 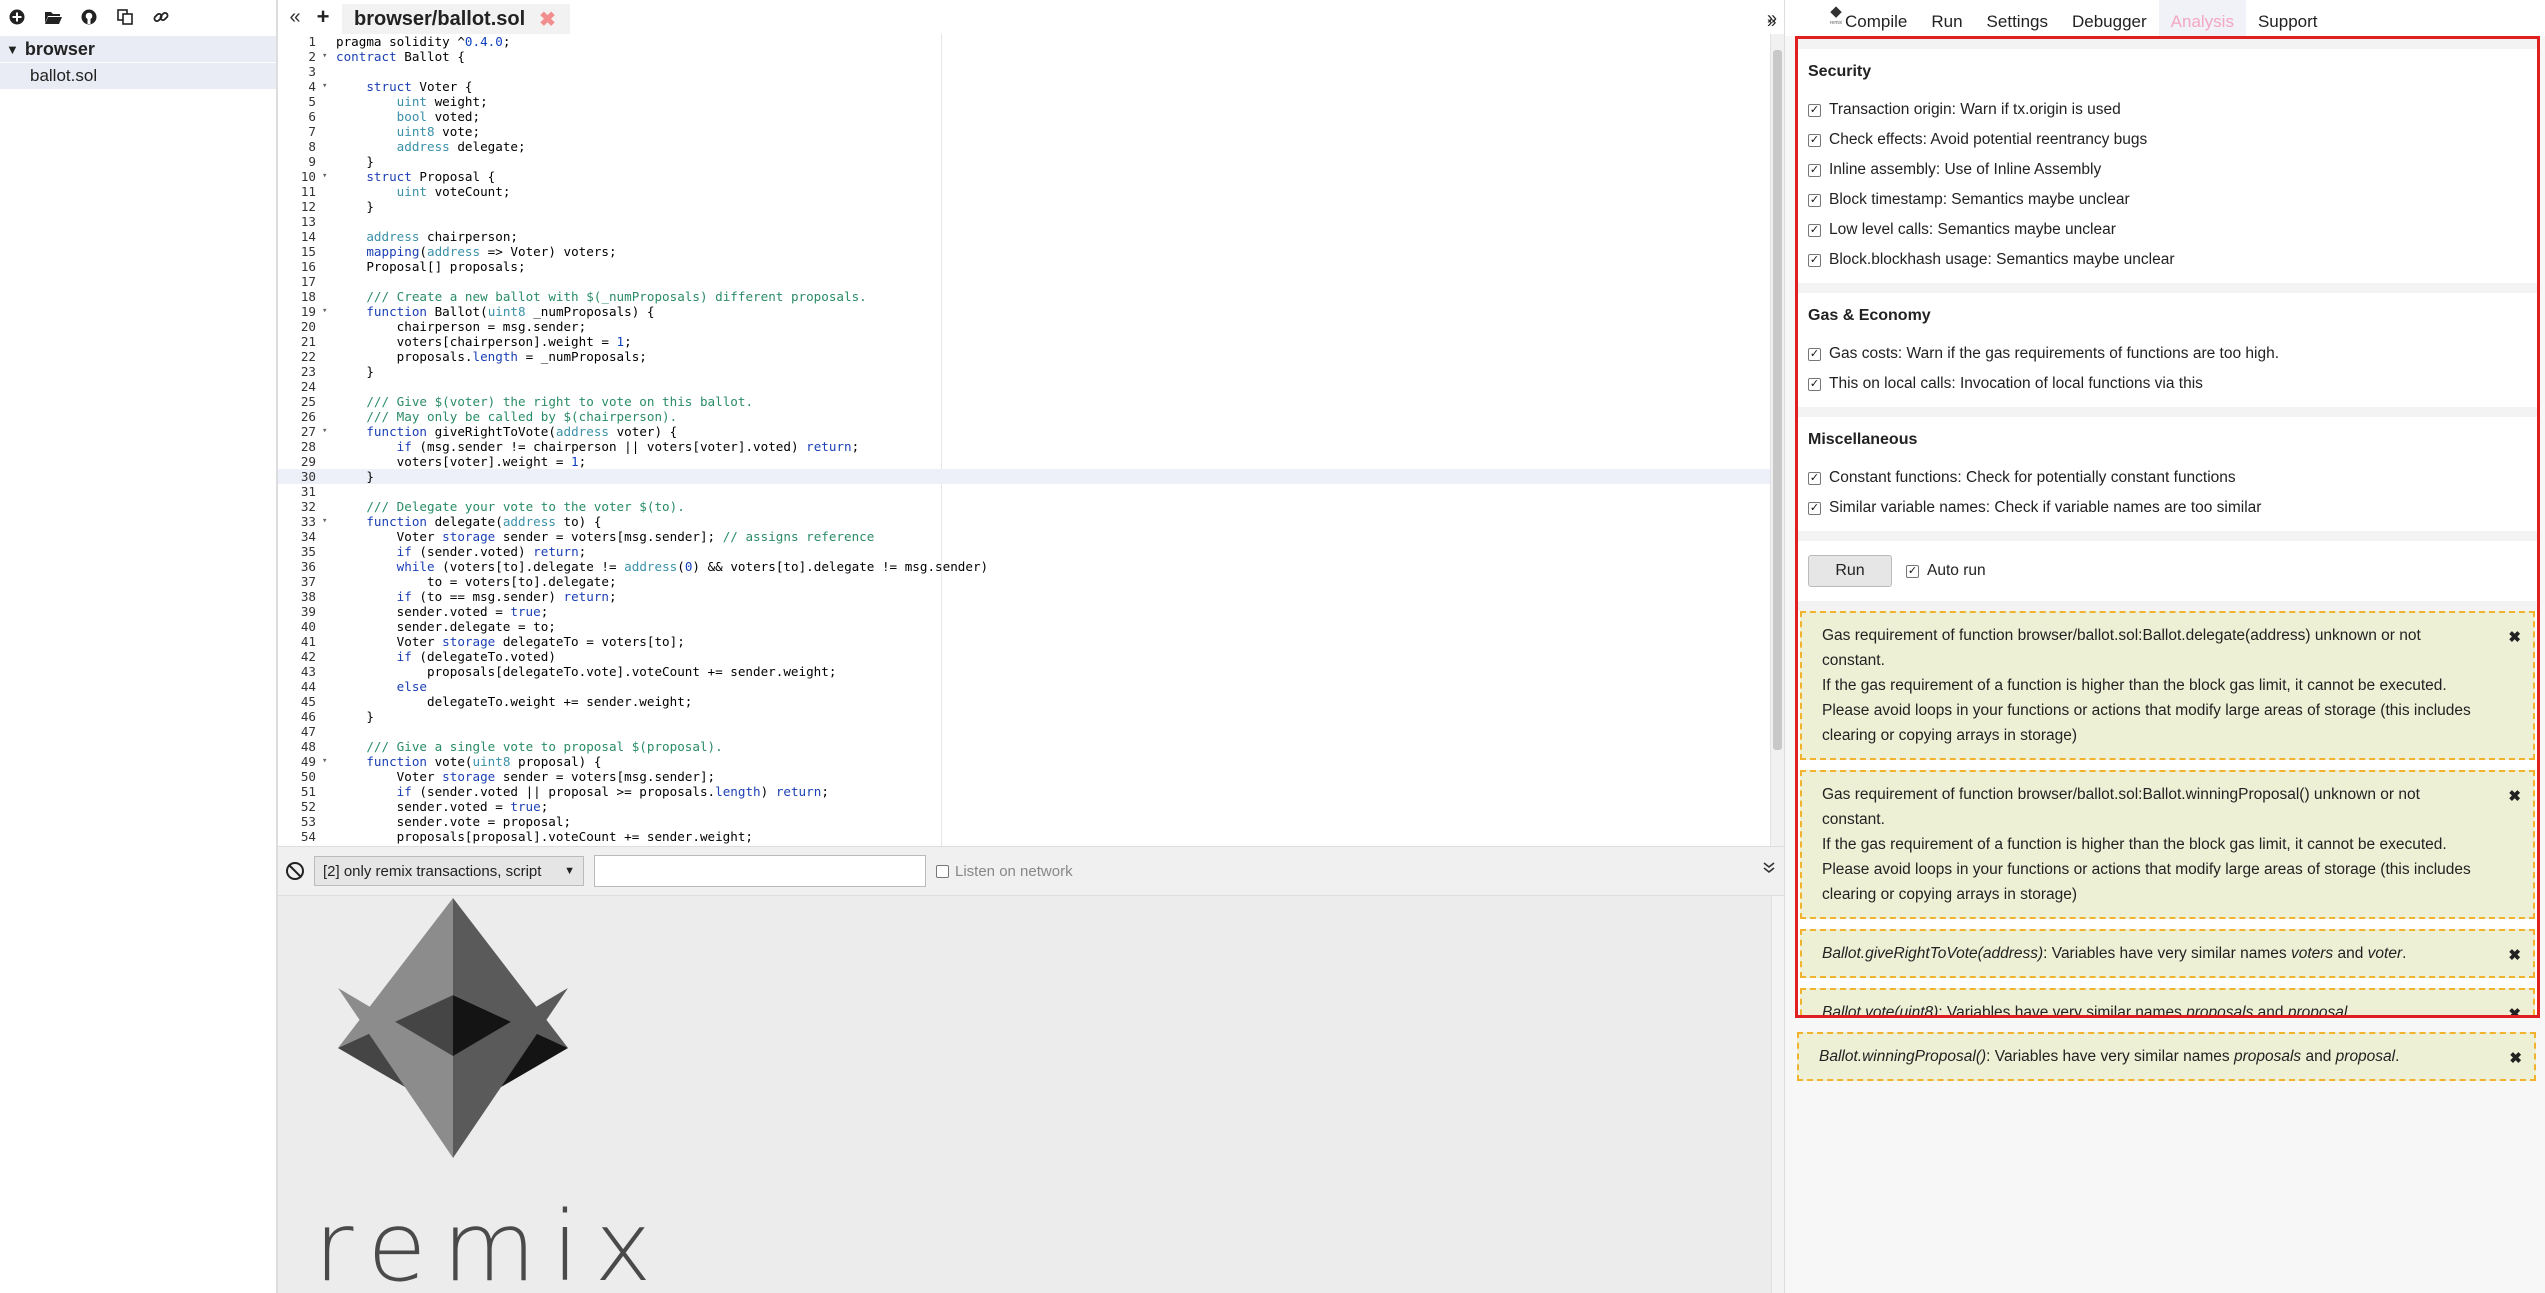 What do you see at coordinates (1024, 131) in the screenshot?
I see `code-line: 7 uint8 vote;` at bounding box center [1024, 131].